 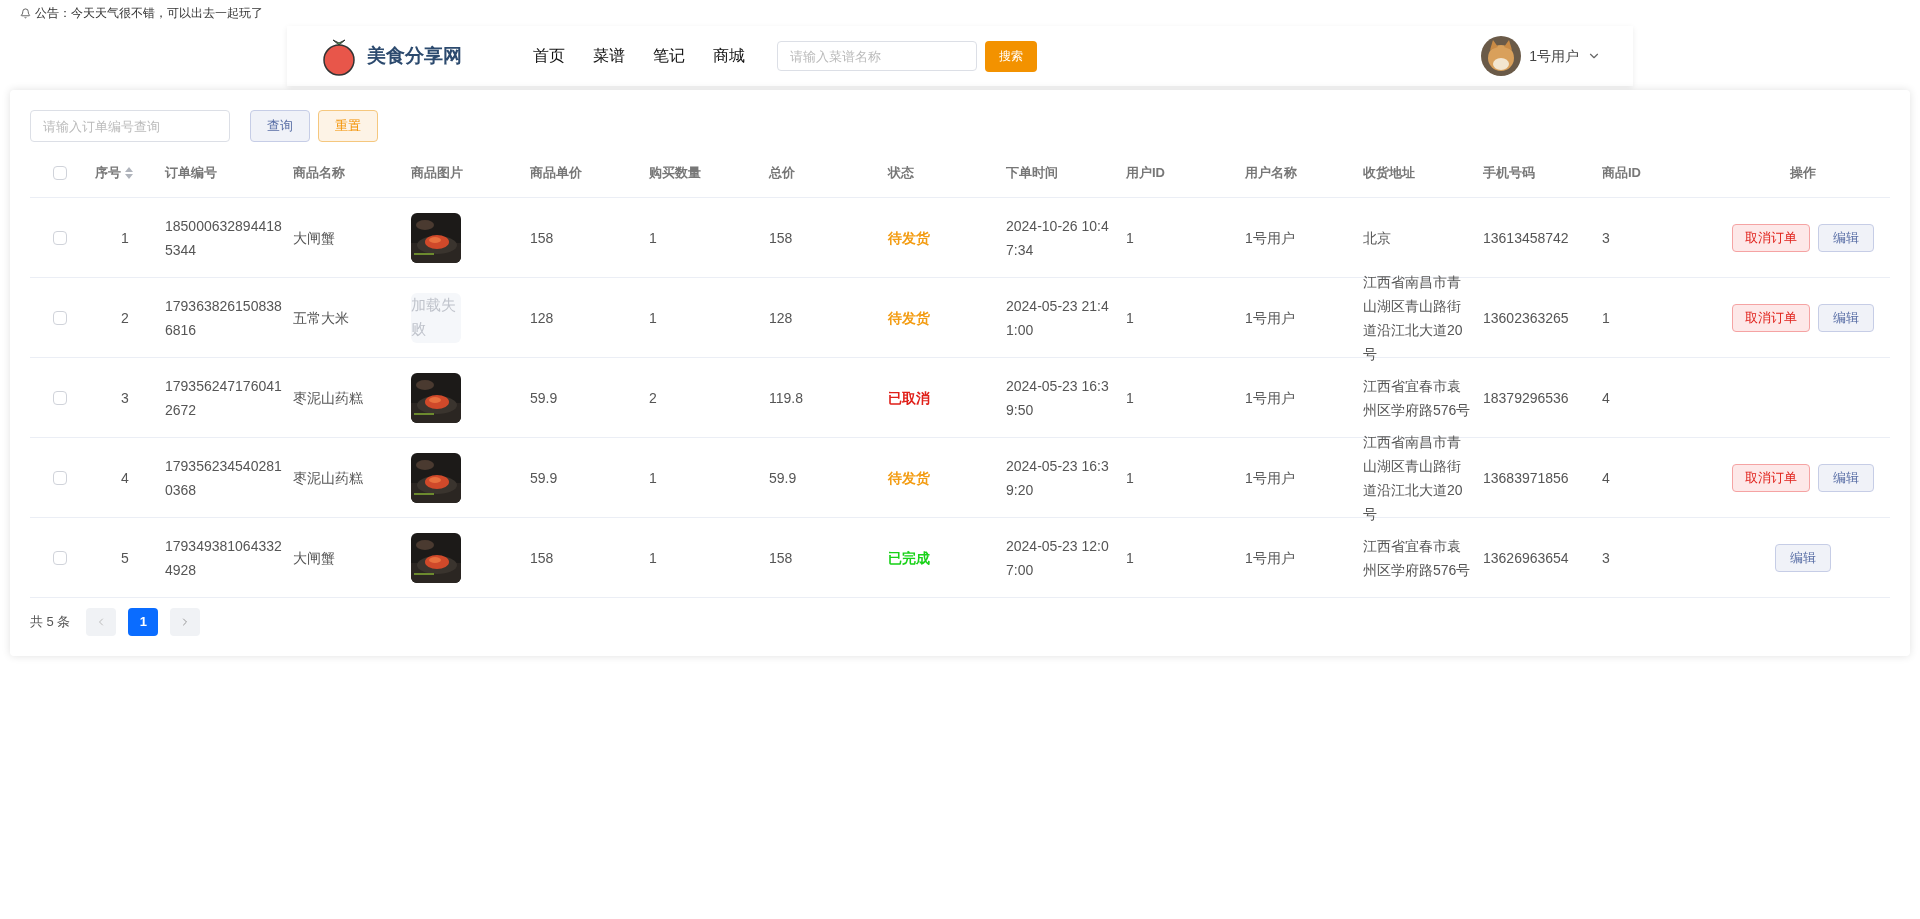 I want to click on nav-link: 笔记, so click(x=669, y=56).